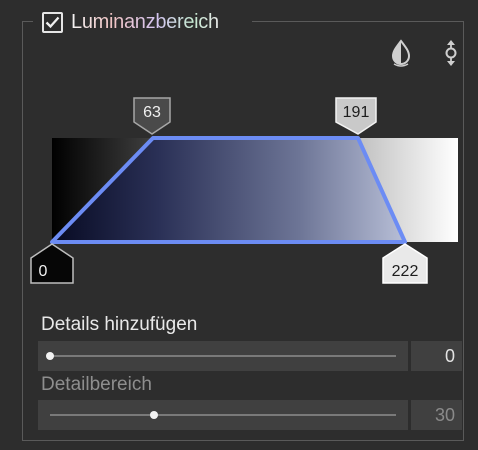  What do you see at coordinates (43, 271) in the screenshot?
I see `handle-bottom-left-value: 0` at bounding box center [43, 271].